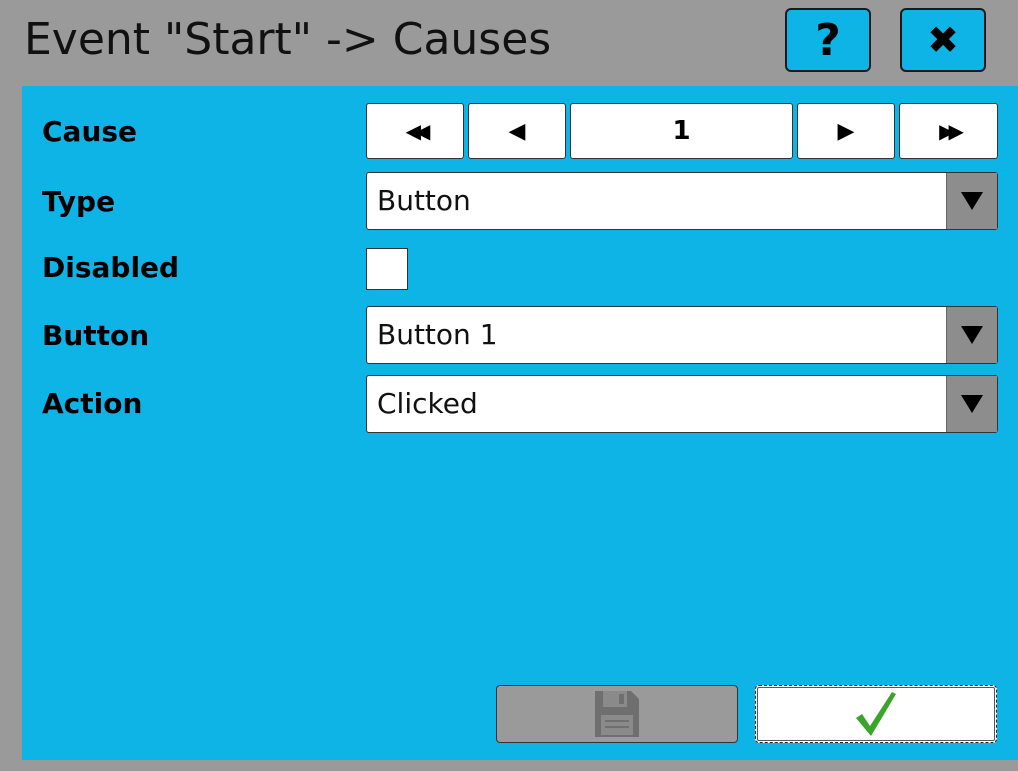 The width and height of the screenshot is (1018, 771). I want to click on close-button: ✖, so click(943, 40).